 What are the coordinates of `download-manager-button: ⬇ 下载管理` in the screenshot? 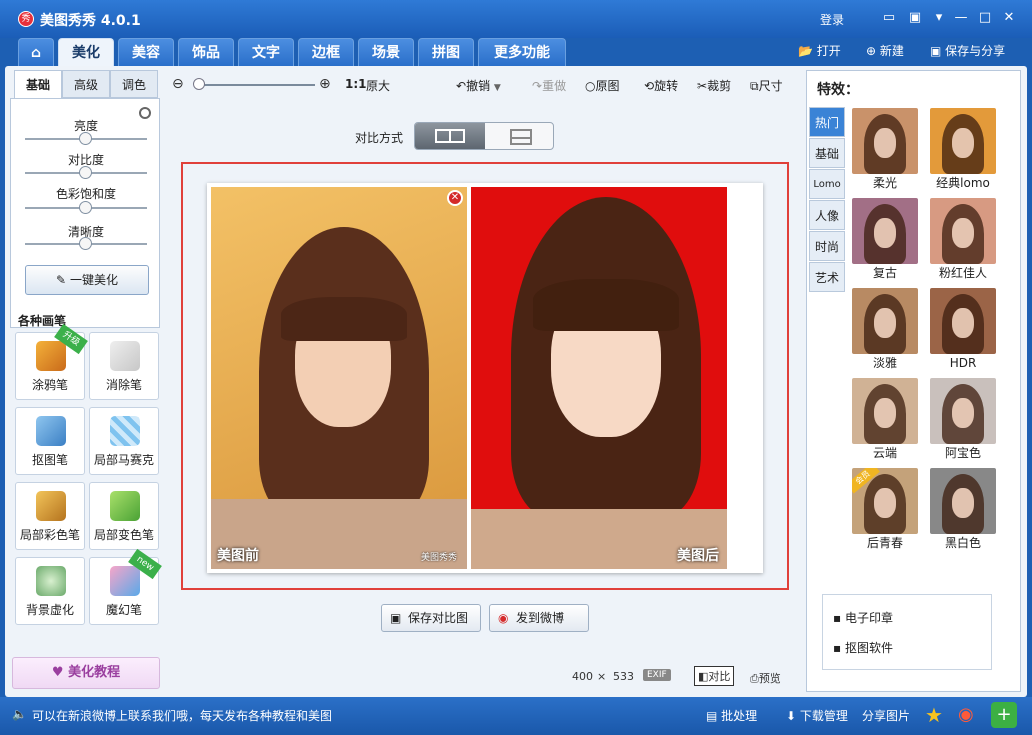 It's located at (817, 715).